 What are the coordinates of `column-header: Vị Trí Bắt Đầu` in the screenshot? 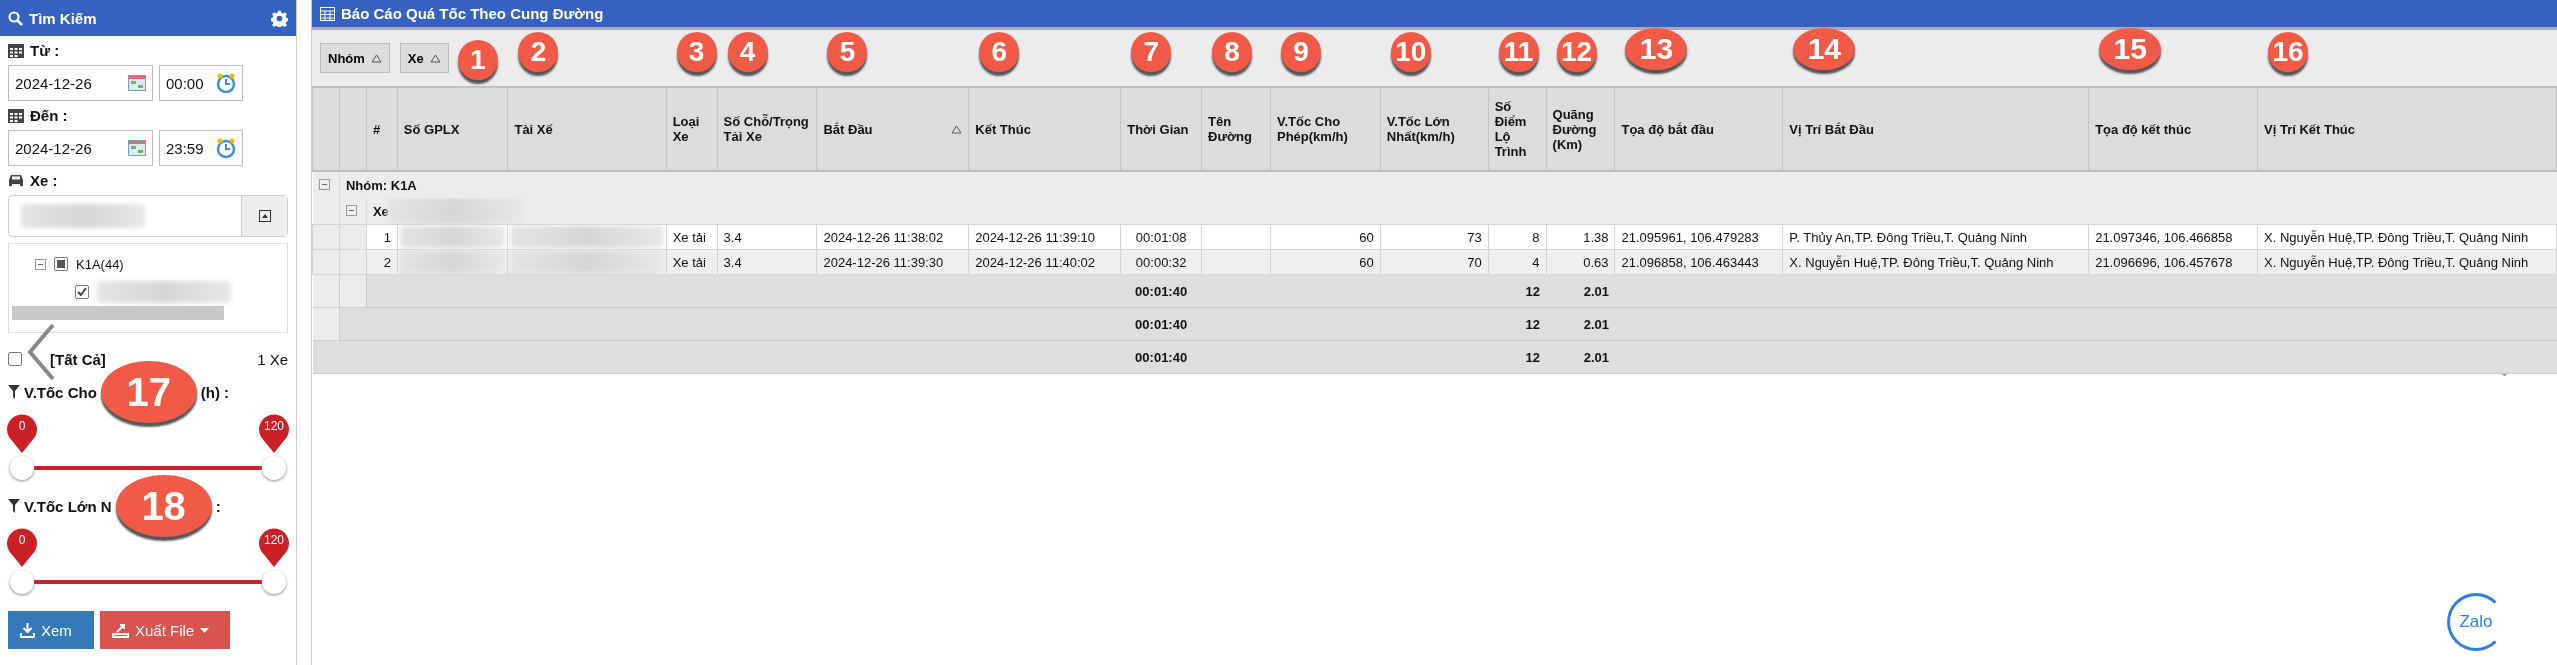 It's located at (1831, 129).